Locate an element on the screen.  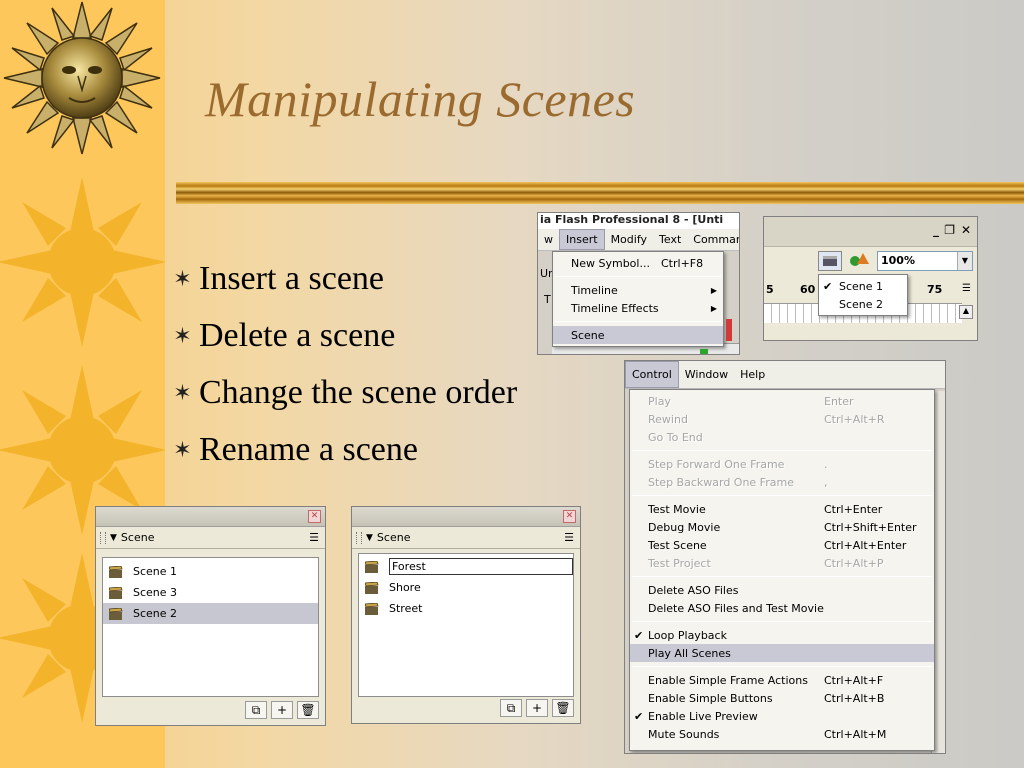
scene-row: Shore is located at coordinates (466, 587).